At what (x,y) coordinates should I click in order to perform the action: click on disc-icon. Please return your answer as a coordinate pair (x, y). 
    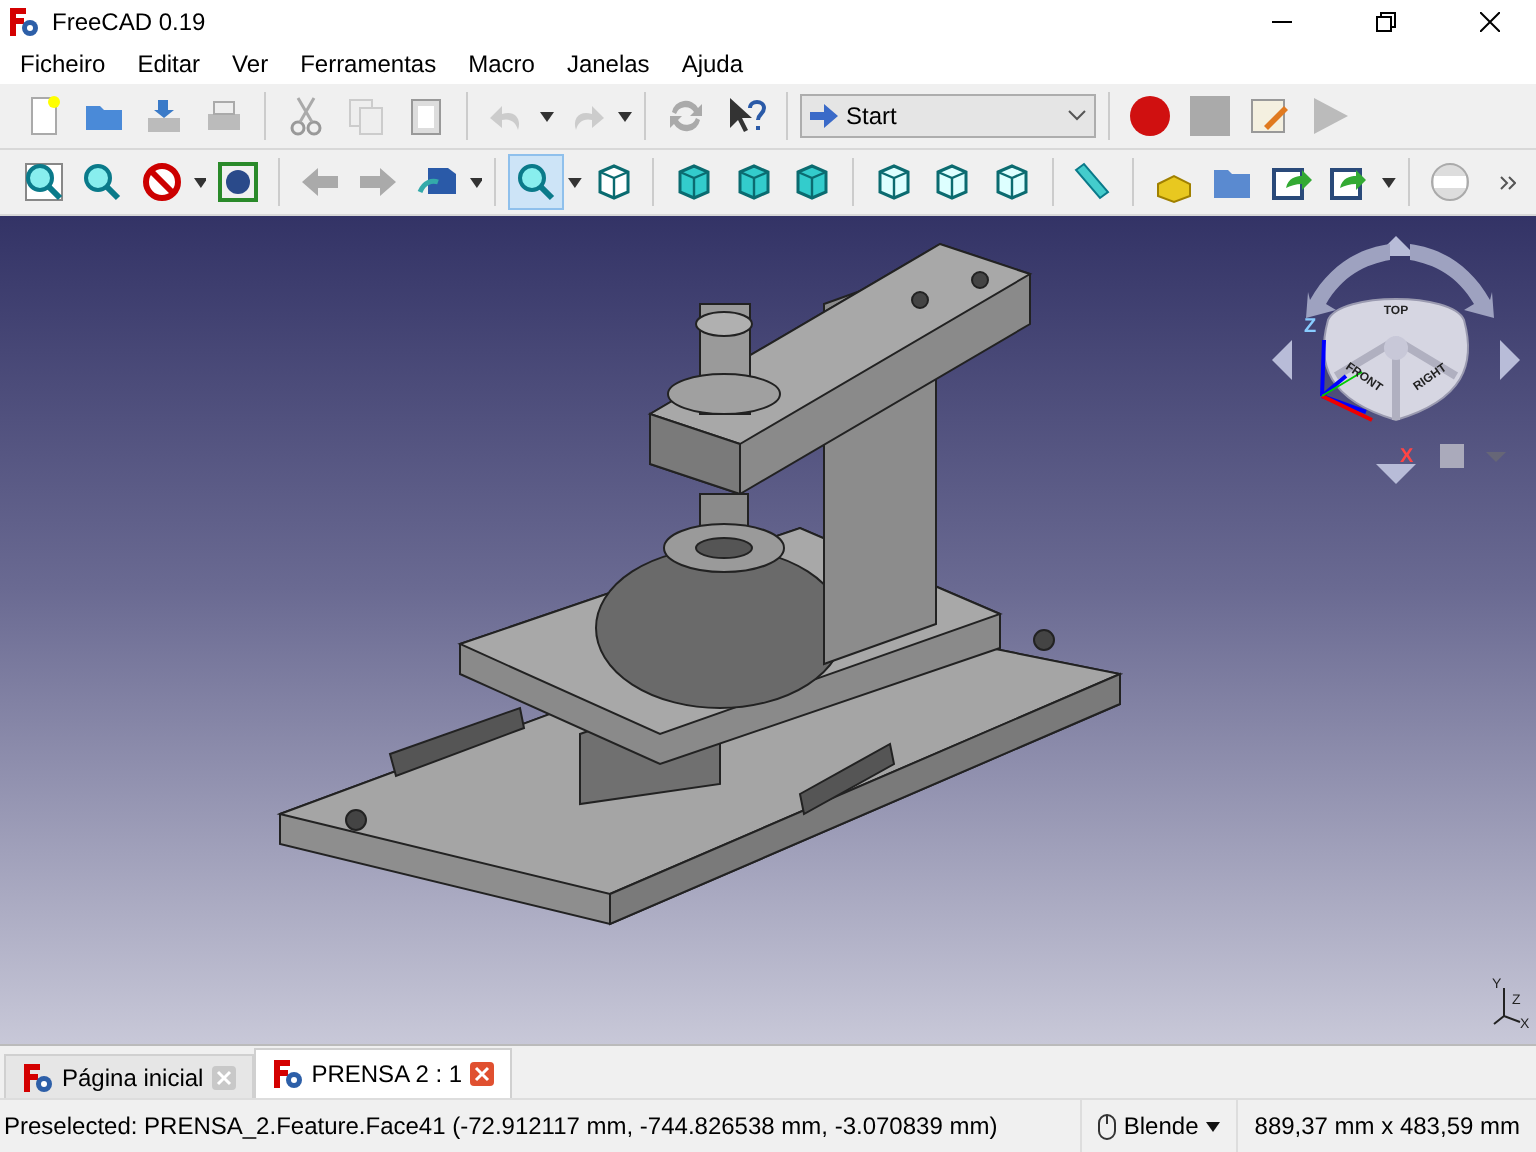
    Looking at the image, I should click on (1449, 182).